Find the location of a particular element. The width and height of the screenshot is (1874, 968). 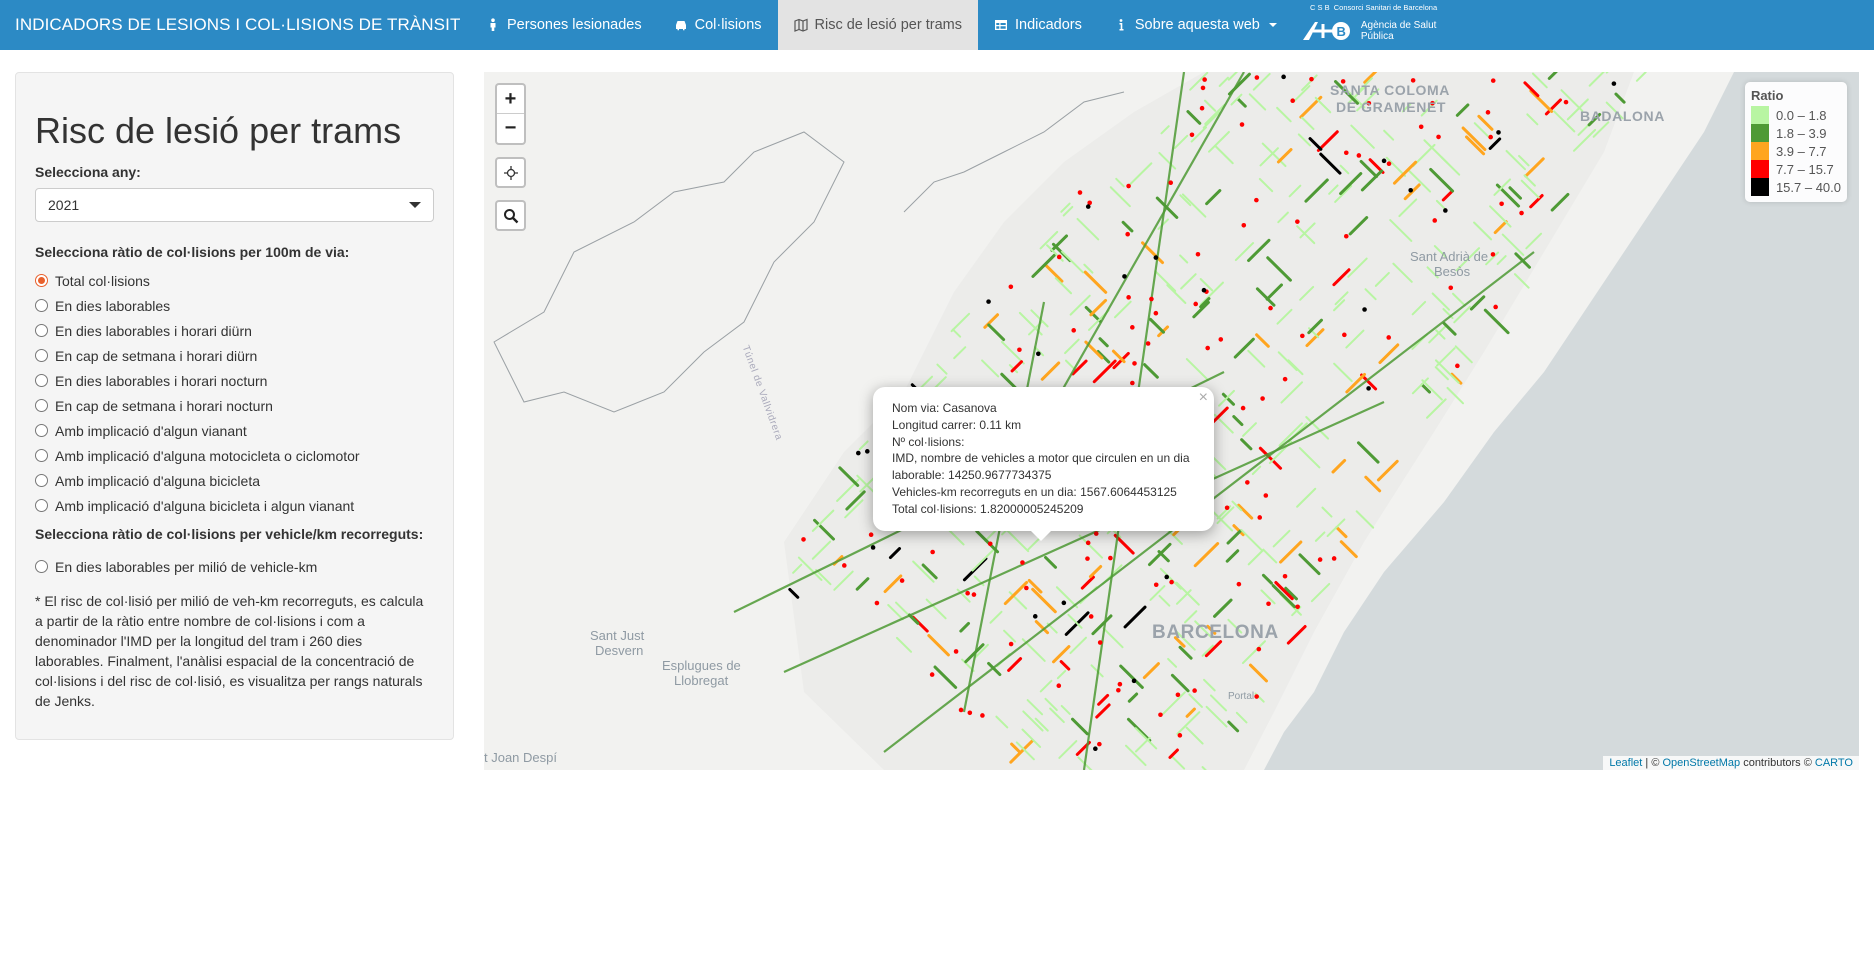

nav-risc-lesio: Risc de lesió per trams is located at coordinates (877, 25).